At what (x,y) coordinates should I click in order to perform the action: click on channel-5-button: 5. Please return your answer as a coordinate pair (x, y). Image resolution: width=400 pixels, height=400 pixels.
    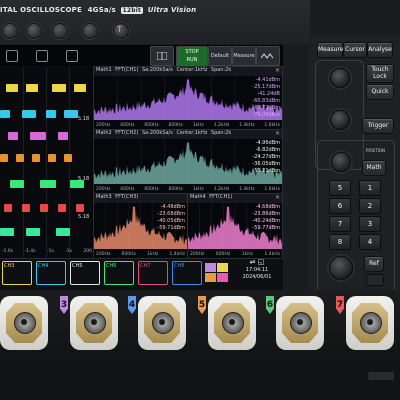
    Looking at the image, I should click on (340, 188).